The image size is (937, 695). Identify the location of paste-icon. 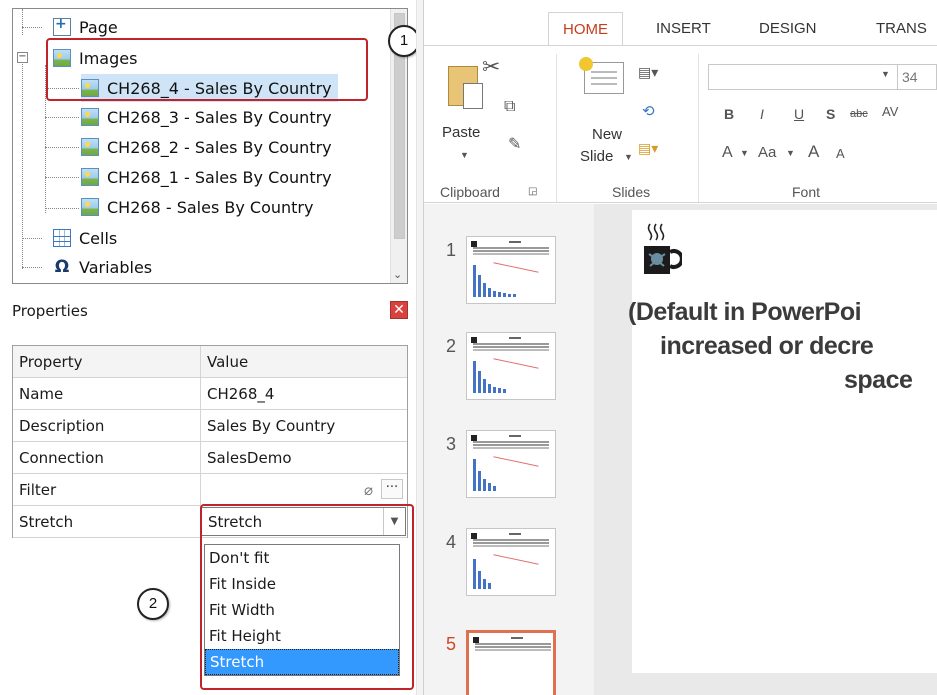
(465, 87).